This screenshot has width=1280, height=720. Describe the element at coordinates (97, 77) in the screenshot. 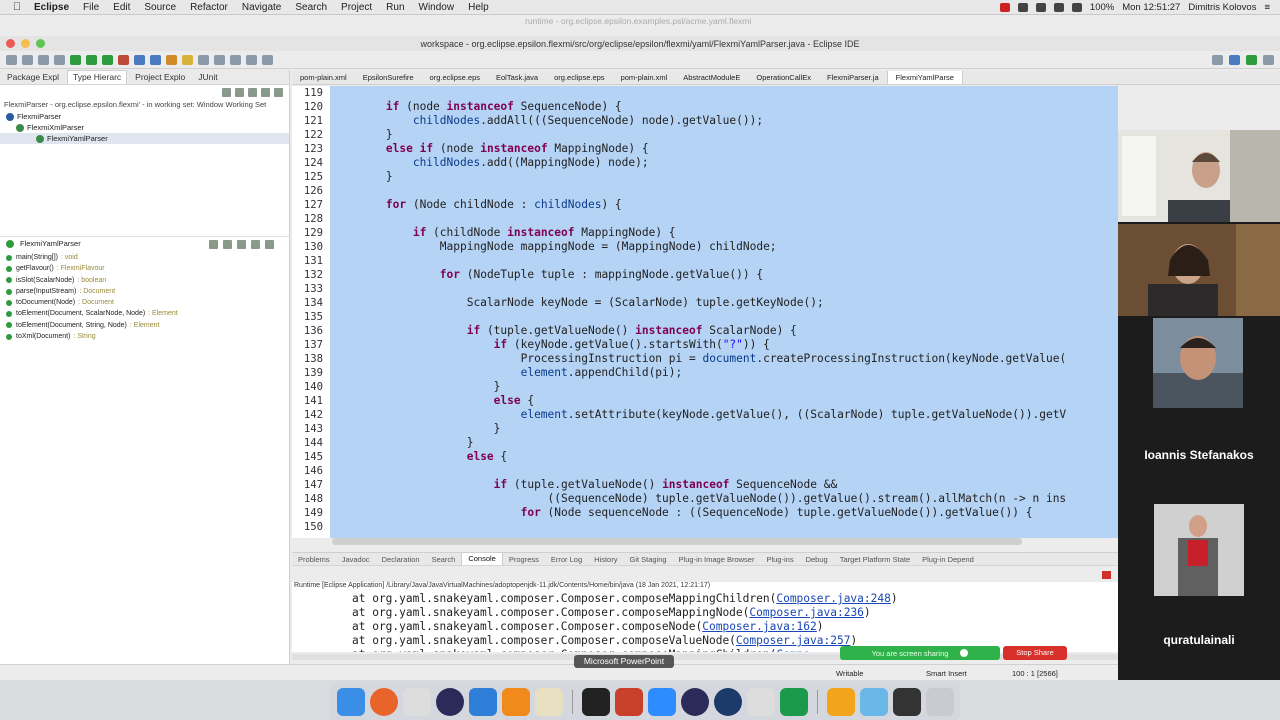

I see `tab-type-hierarchy: Type Hierarc` at that location.